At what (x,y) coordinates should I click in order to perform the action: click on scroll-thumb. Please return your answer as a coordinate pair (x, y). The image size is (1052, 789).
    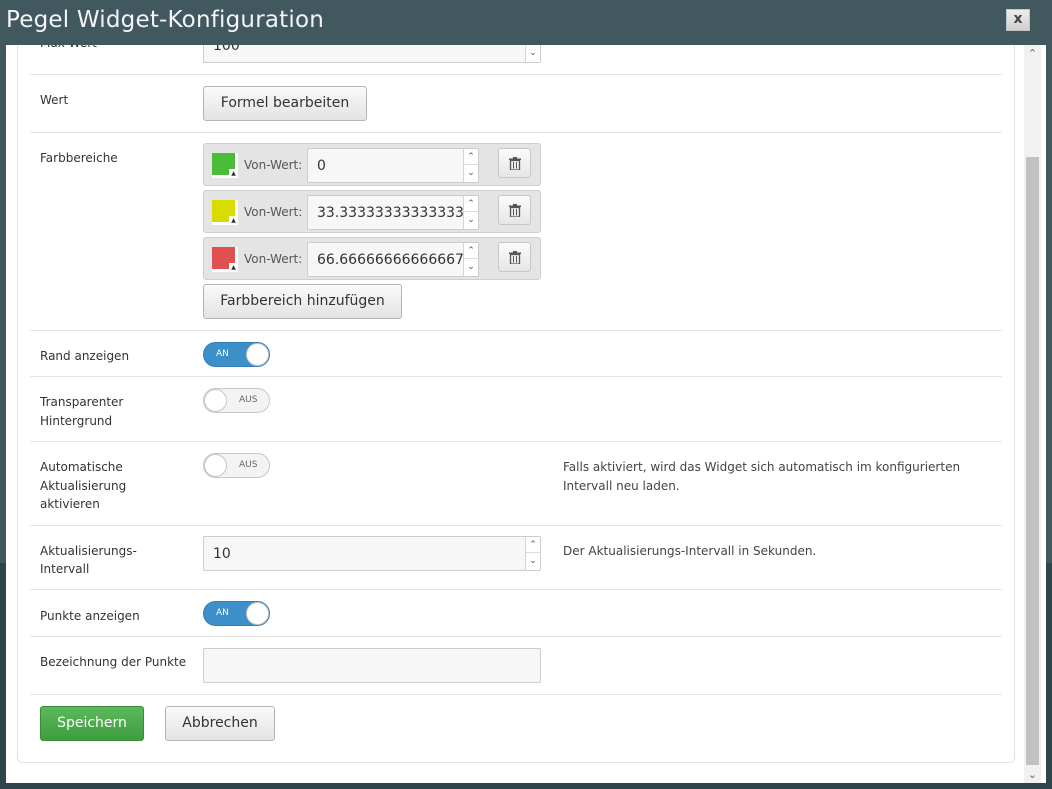
    Looking at the image, I should click on (1032, 461).